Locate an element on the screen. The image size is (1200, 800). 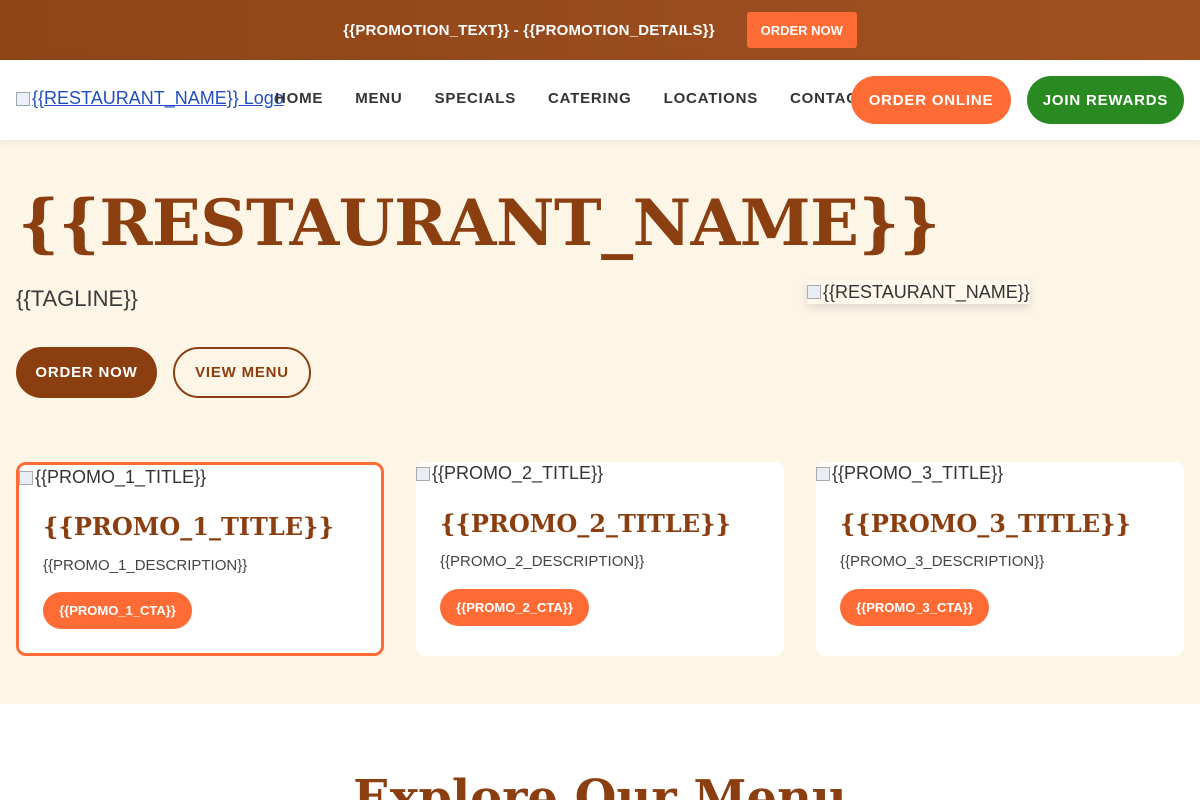
logo-alt-text: {{RESTAURANT_NAME}} Logo is located at coordinates (158, 98).